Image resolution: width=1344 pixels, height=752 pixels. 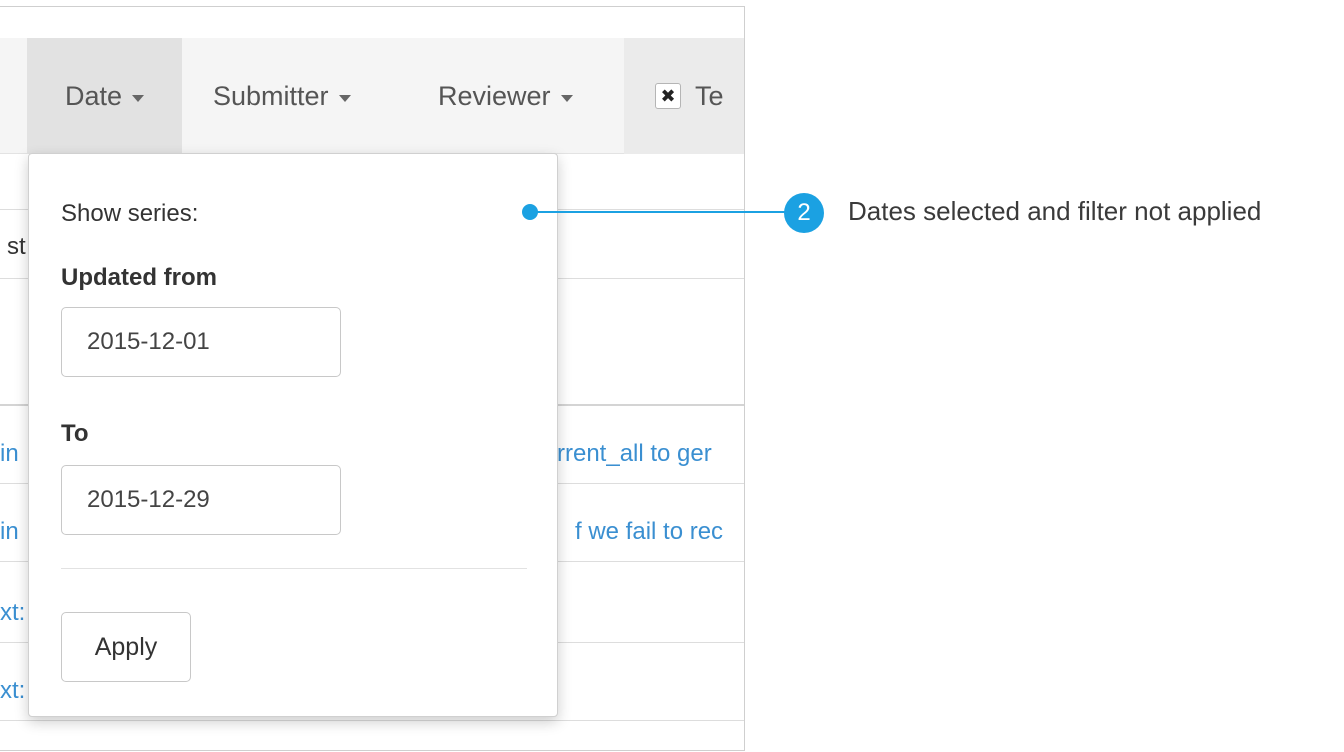 What do you see at coordinates (294, 568) in the screenshot?
I see `dropdown-divider` at bounding box center [294, 568].